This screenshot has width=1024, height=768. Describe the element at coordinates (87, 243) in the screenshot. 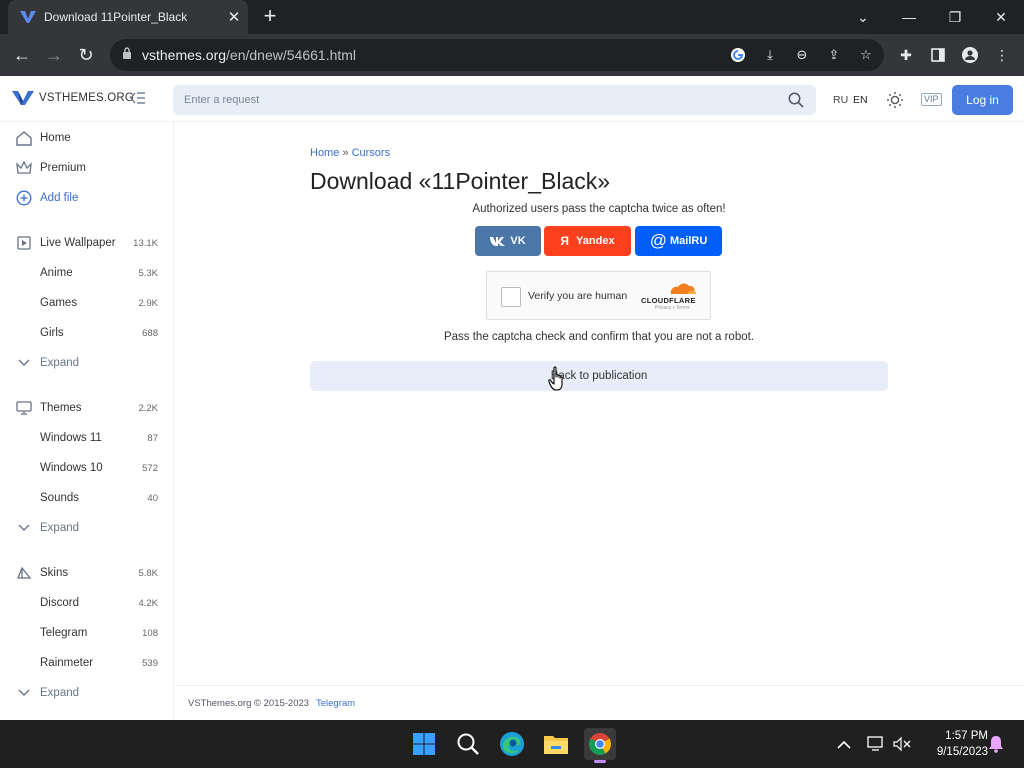

I see `sidebar-item-live-wallpaper: Live Wallpaper 13.1K` at that location.